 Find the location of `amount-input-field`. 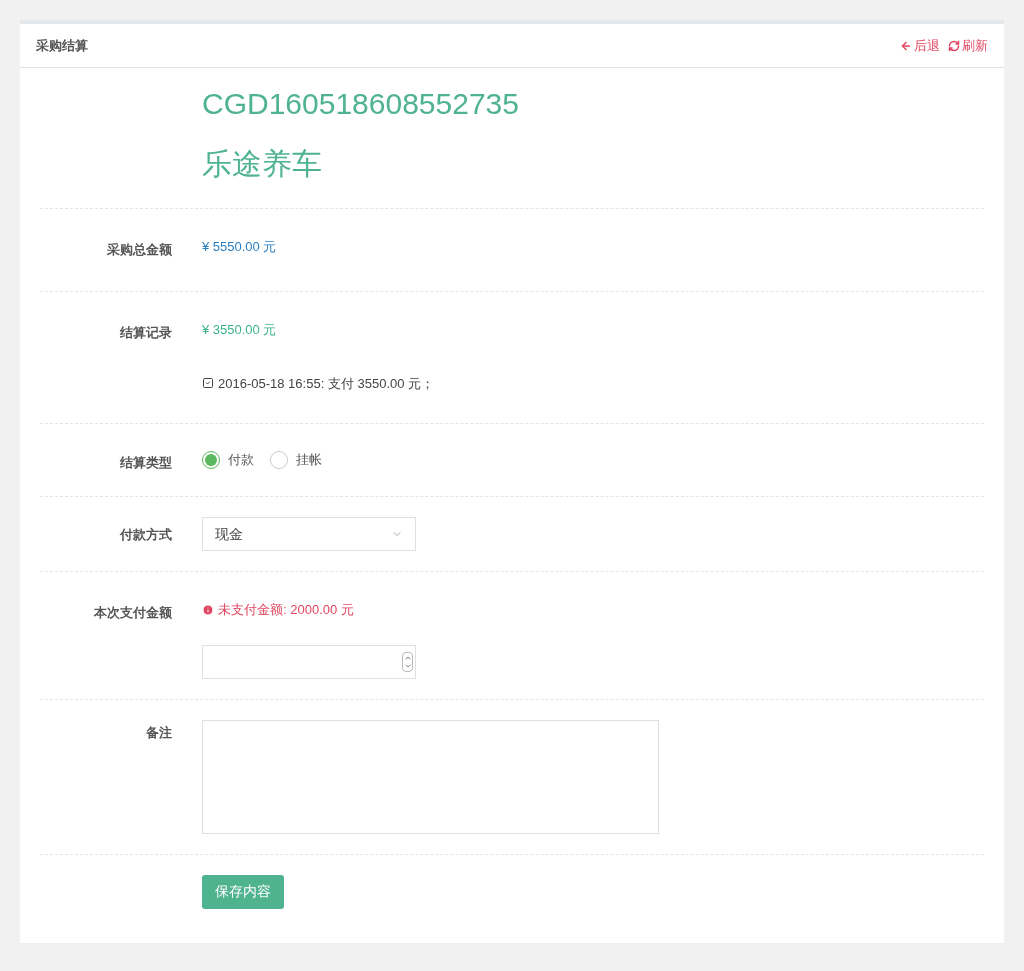

amount-input-field is located at coordinates (309, 661).